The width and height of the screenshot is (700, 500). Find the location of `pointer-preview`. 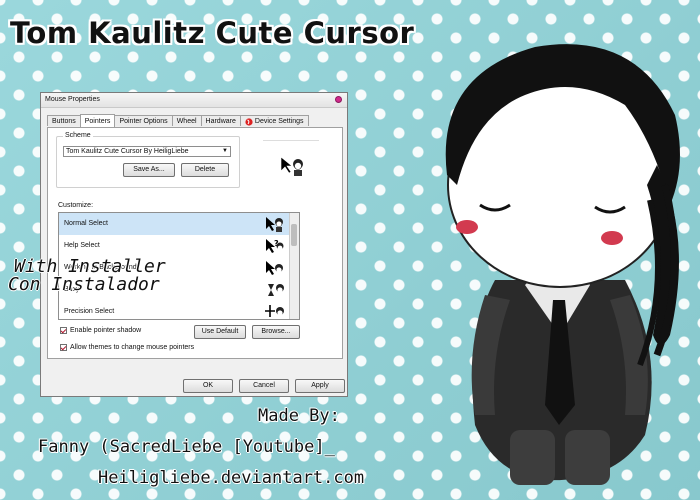

pointer-preview is located at coordinates (291, 166).